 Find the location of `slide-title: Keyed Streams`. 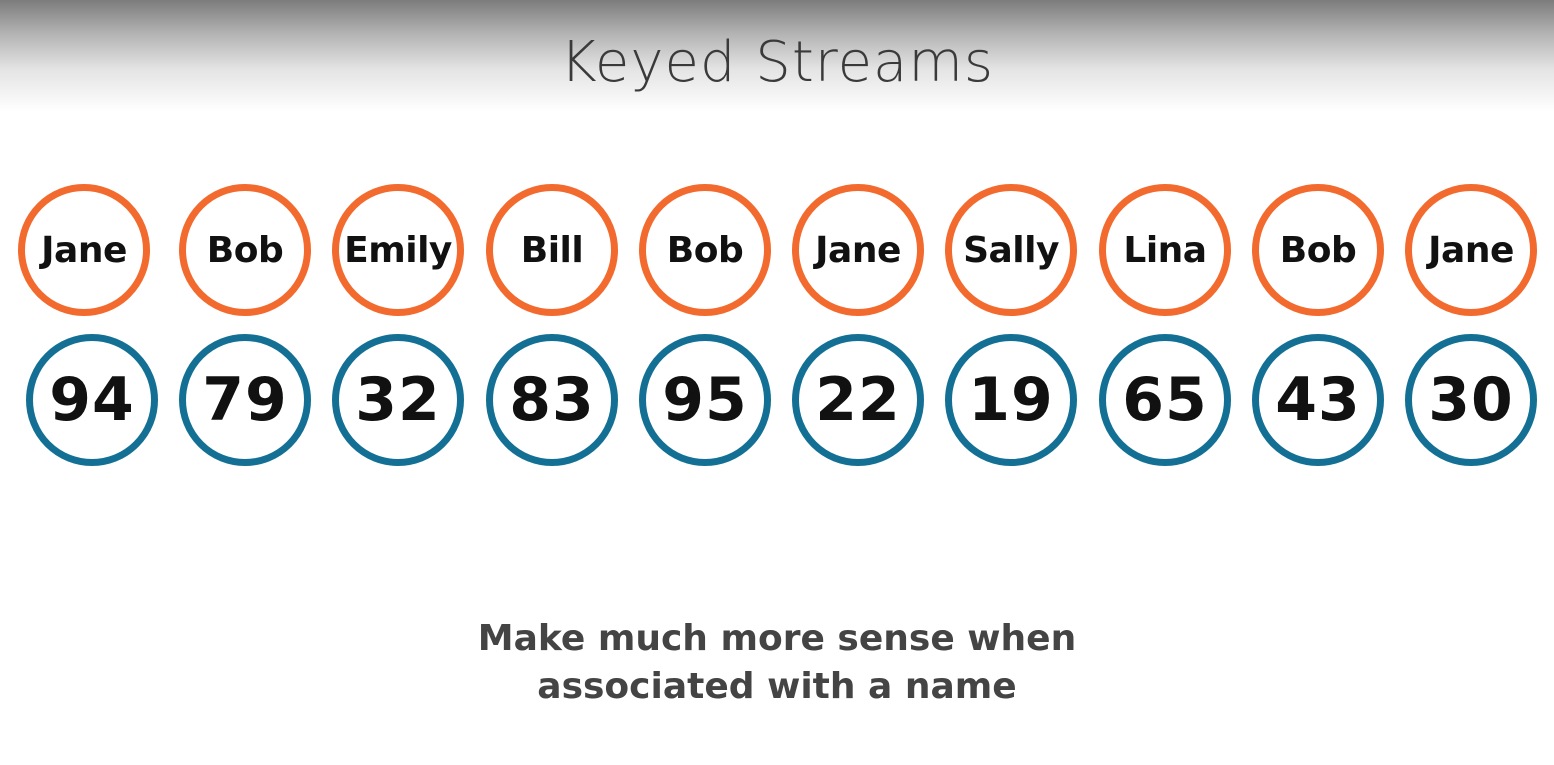

slide-title: Keyed Streams is located at coordinates (777, 62).